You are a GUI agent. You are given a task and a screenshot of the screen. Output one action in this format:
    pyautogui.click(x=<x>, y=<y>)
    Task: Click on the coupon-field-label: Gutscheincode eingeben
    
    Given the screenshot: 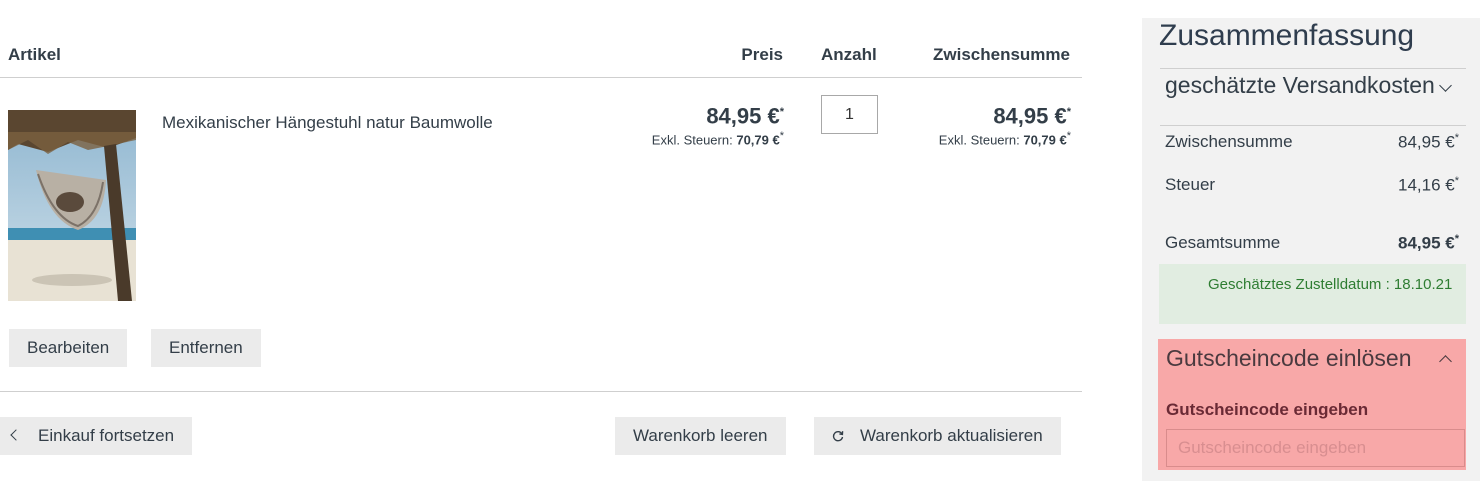 What is the action you would take?
    pyautogui.click(x=1267, y=409)
    